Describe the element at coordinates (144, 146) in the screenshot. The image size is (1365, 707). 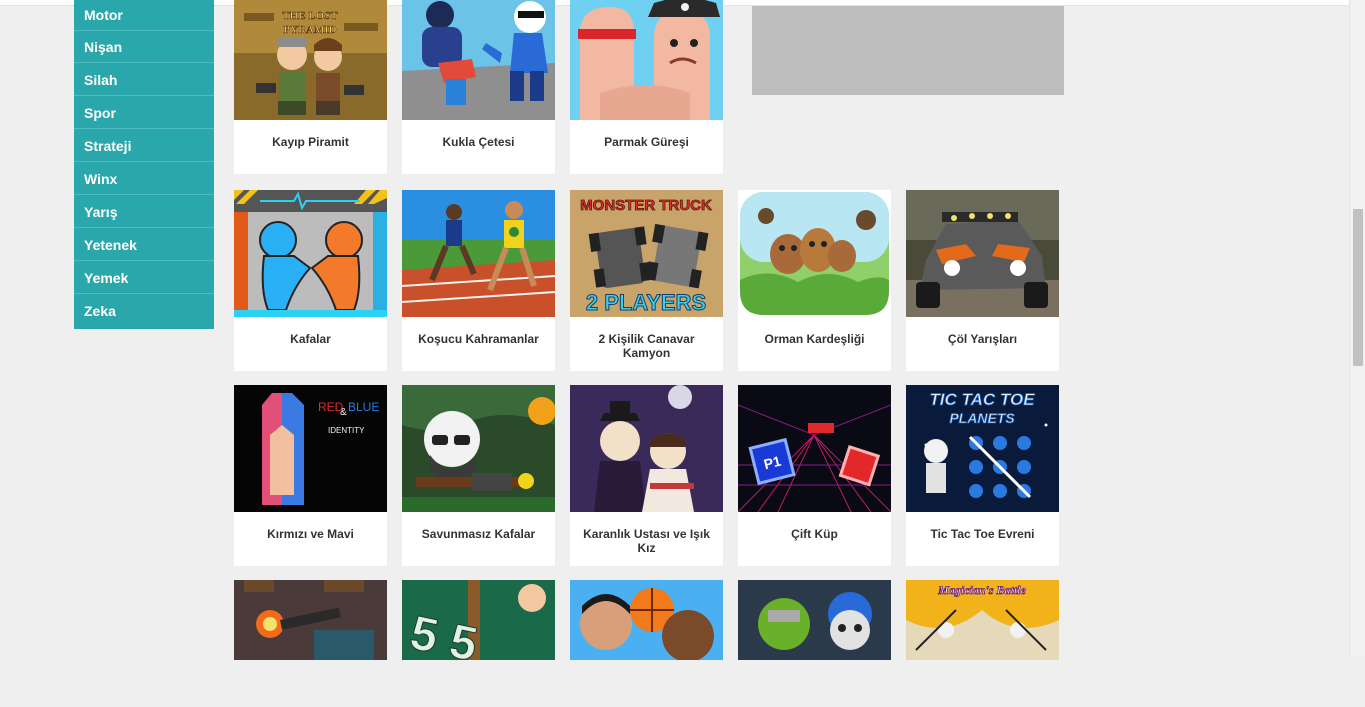
I see `sidebar-item-strateji: Strateji` at that location.